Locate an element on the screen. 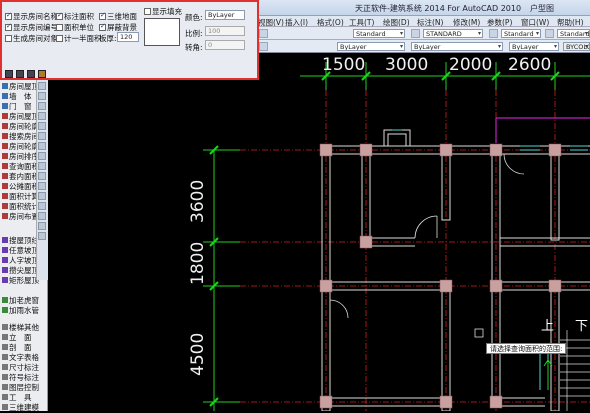 The width and height of the screenshot is (590, 413). sidebar-item: 符号标注 is located at coordinates (20, 378).